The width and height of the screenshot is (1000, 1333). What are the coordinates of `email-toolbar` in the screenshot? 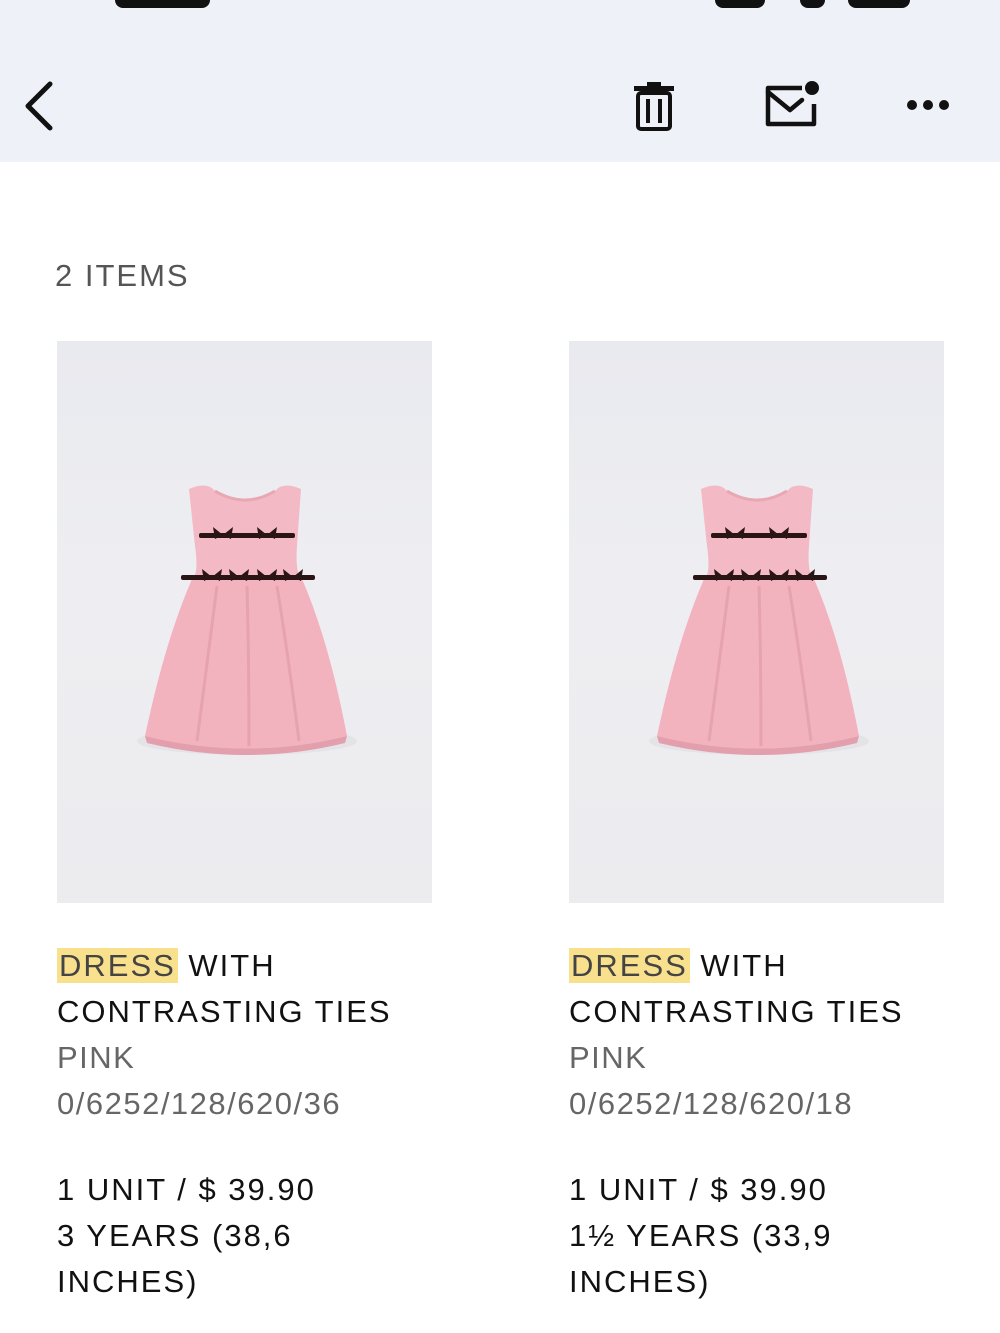 It's located at (500, 81).